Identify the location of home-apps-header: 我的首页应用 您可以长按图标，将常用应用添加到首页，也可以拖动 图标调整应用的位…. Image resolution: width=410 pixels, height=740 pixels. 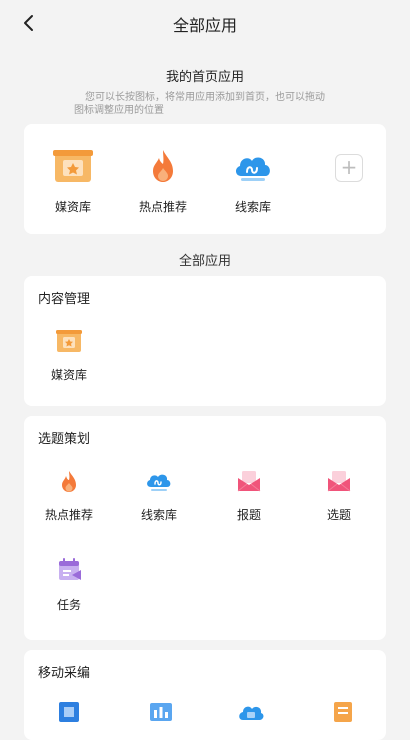
(205, 84).